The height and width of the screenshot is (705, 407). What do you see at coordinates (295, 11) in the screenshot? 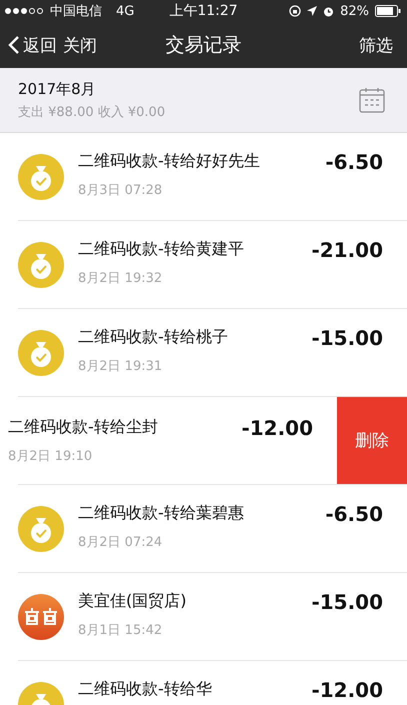
I see `rotation-lock-icon` at bounding box center [295, 11].